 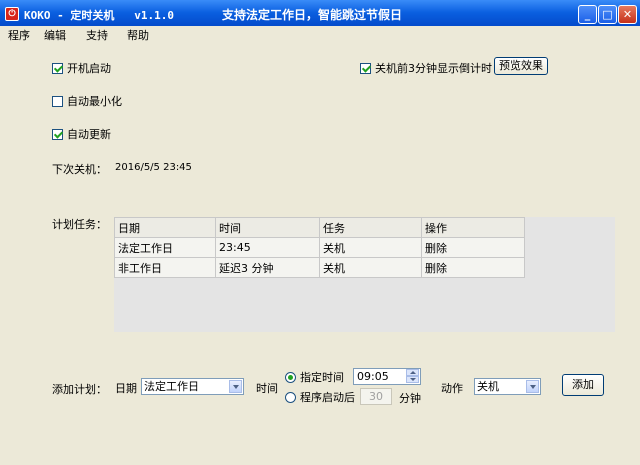 What do you see at coordinates (55, 35) in the screenshot?
I see `menu-edit: 编辑` at bounding box center [55, 35].